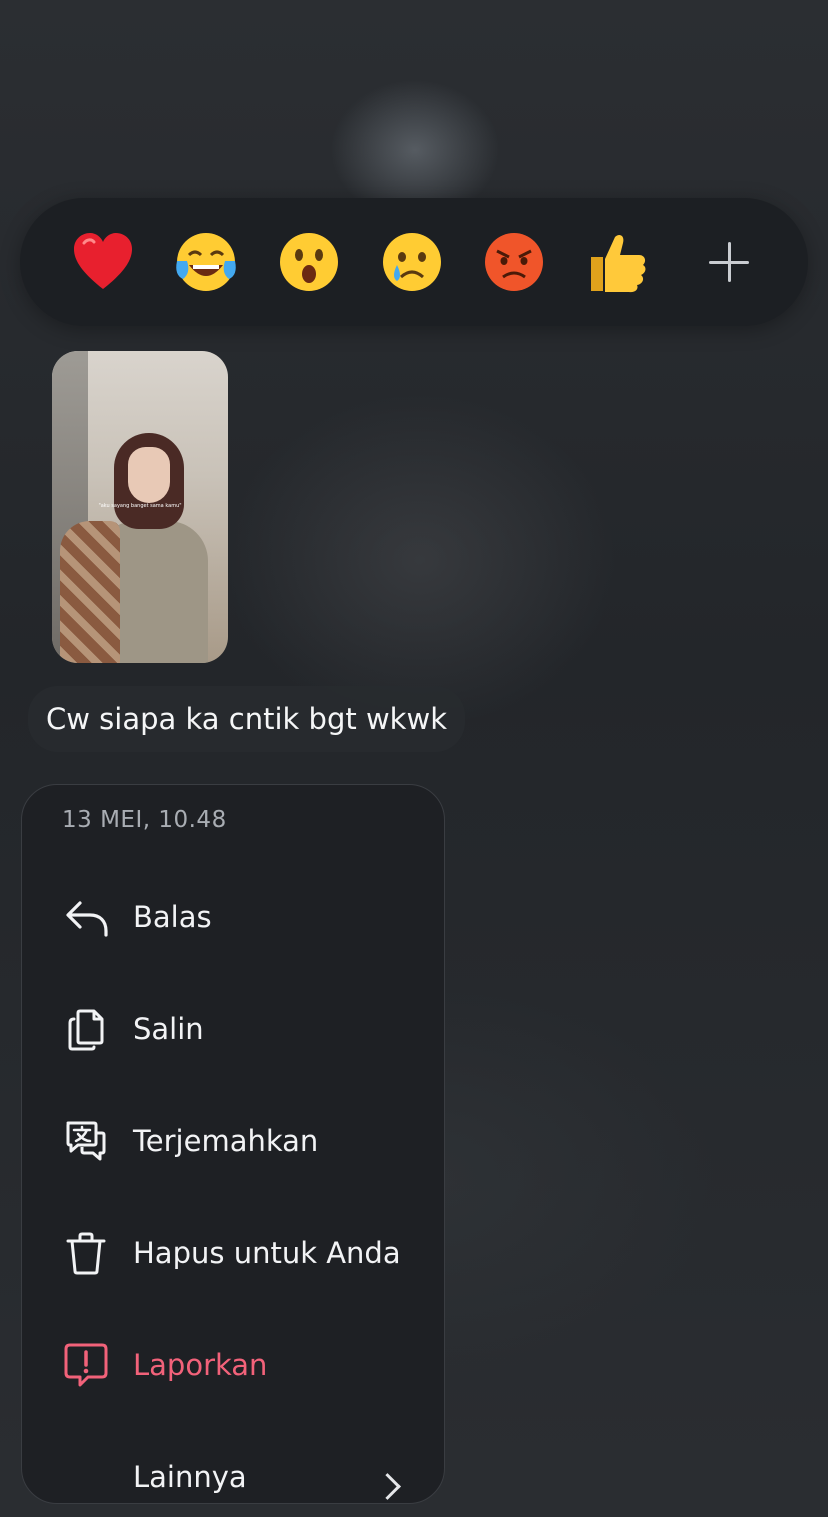 Image resolution: width=828 pixels, height=1517 pixels. What do you see at coordinates (144, 820) in the screenshot?
I see `message-timestamp: 13 MEI, 10.48` at bounding box center [144, 820].